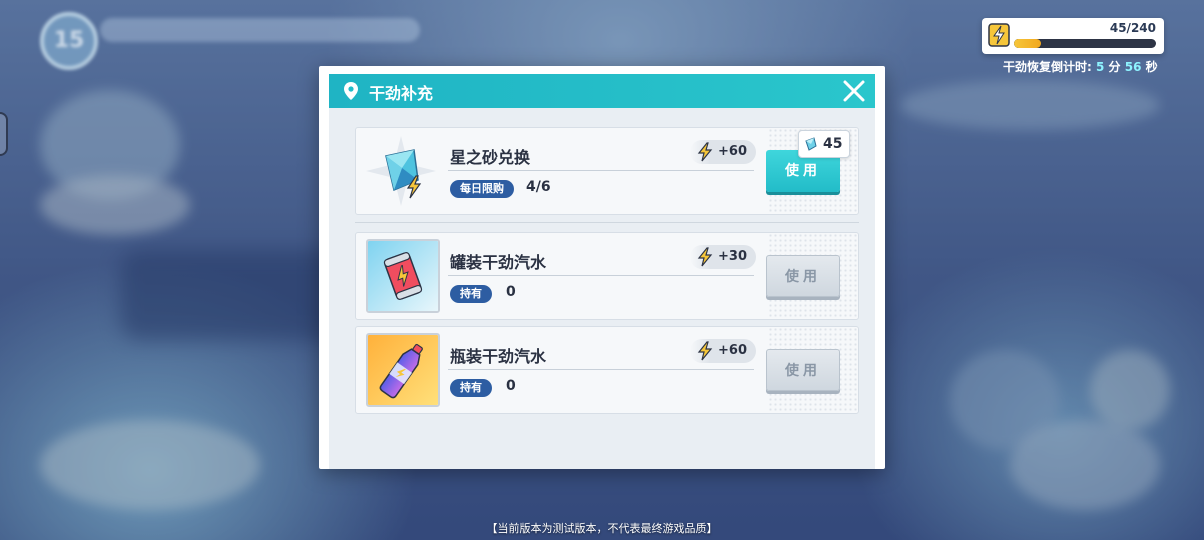 The width and height of the screenshot is (1204, 540). Describe the element at coordinates (854, 91) in the screenshot. I see `close-icon` at that location.